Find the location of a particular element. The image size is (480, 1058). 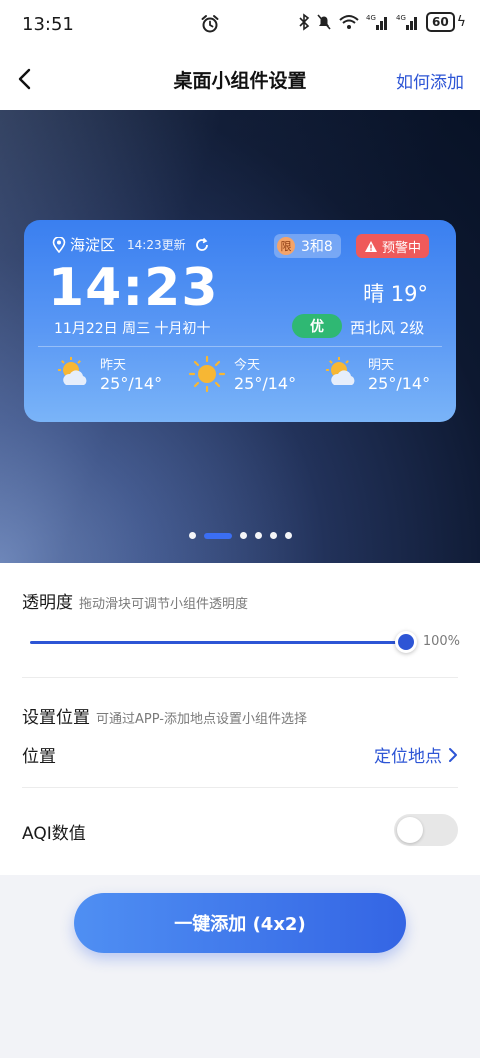

transparency-subtitle: 拖动滑块可调节小组件透明度 is located at coordinates (164, 604).